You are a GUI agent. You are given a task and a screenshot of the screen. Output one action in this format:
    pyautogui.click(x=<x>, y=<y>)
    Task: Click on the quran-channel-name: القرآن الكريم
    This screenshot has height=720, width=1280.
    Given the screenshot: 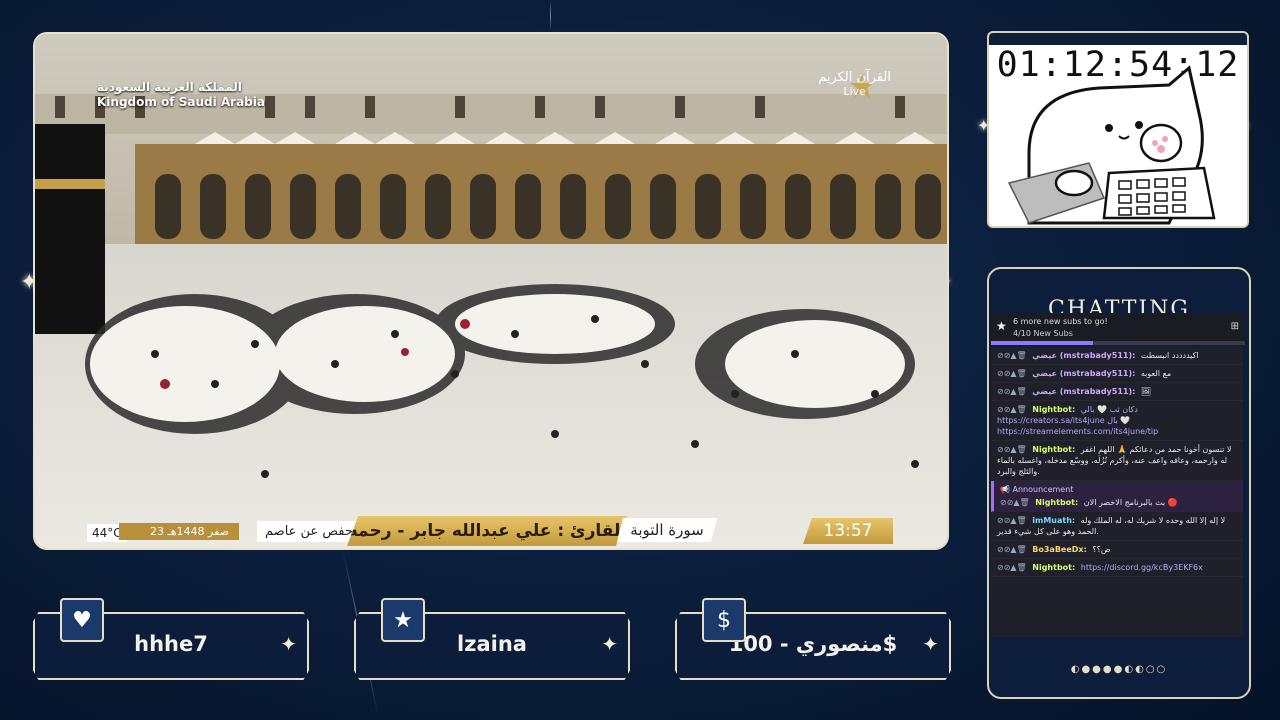 What is the action you would take?
    pyautogui.click(x=854, y=77)
    